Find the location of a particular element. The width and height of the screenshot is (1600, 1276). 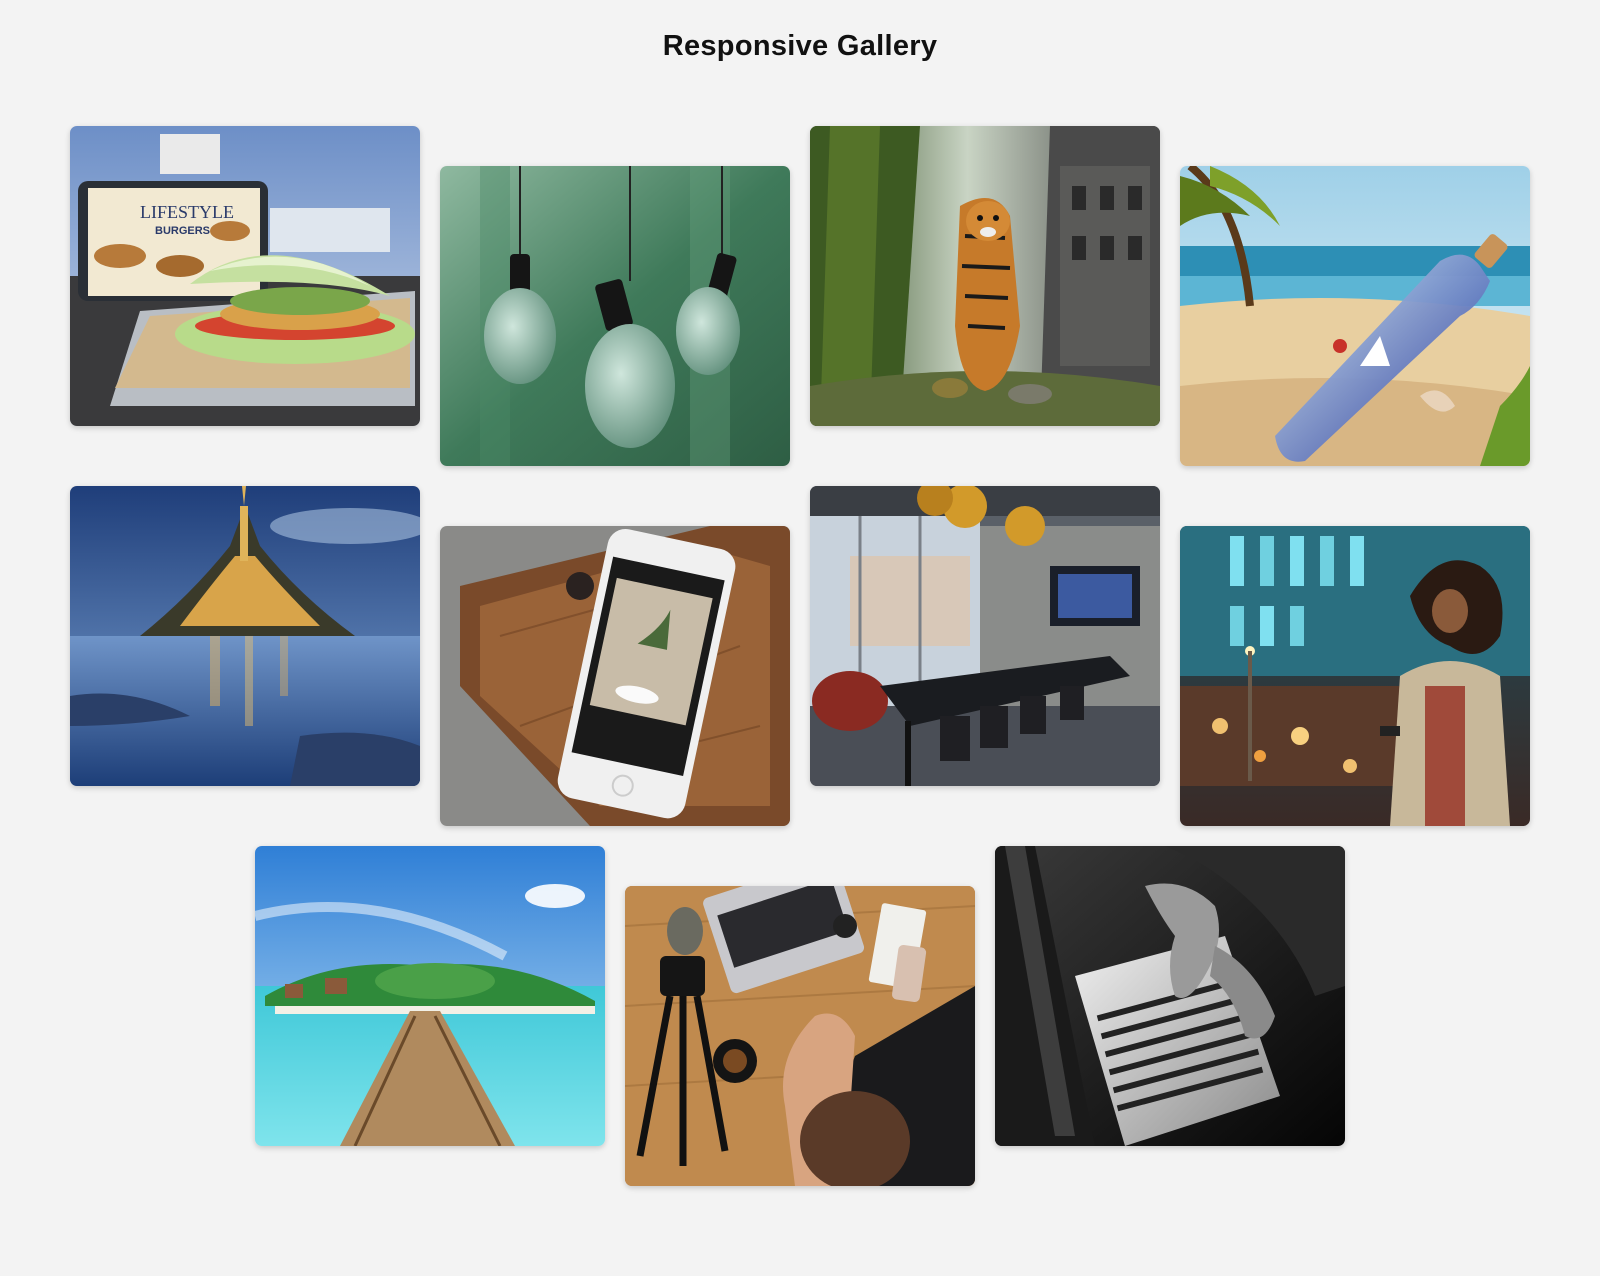

gallery-item-woman-city is located at coordinates (1355, 676).